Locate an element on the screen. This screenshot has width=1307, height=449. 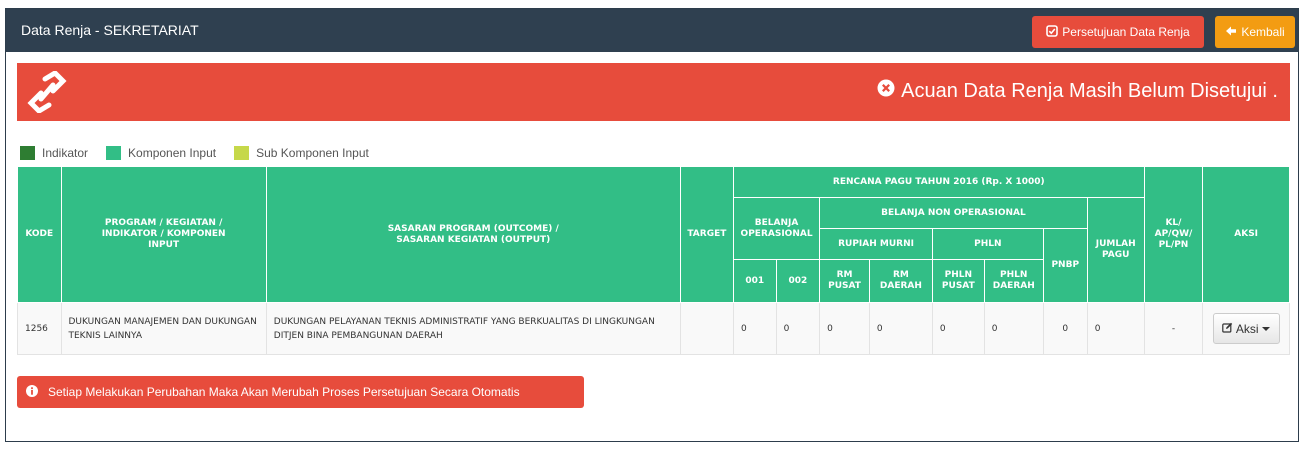
header-belanja-non-operasional: BELANJA NON OPERASIONAL is located at coordinates (953, 213).